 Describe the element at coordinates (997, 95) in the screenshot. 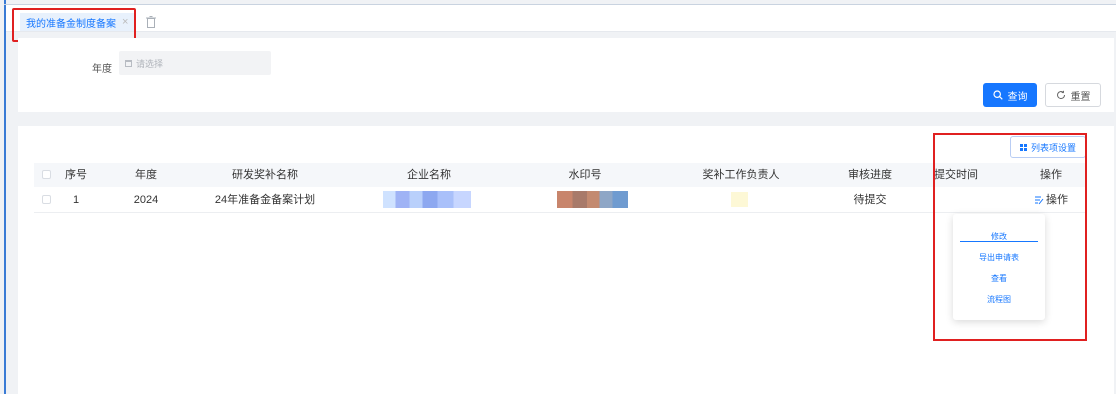

I see `search-icon` at that location.